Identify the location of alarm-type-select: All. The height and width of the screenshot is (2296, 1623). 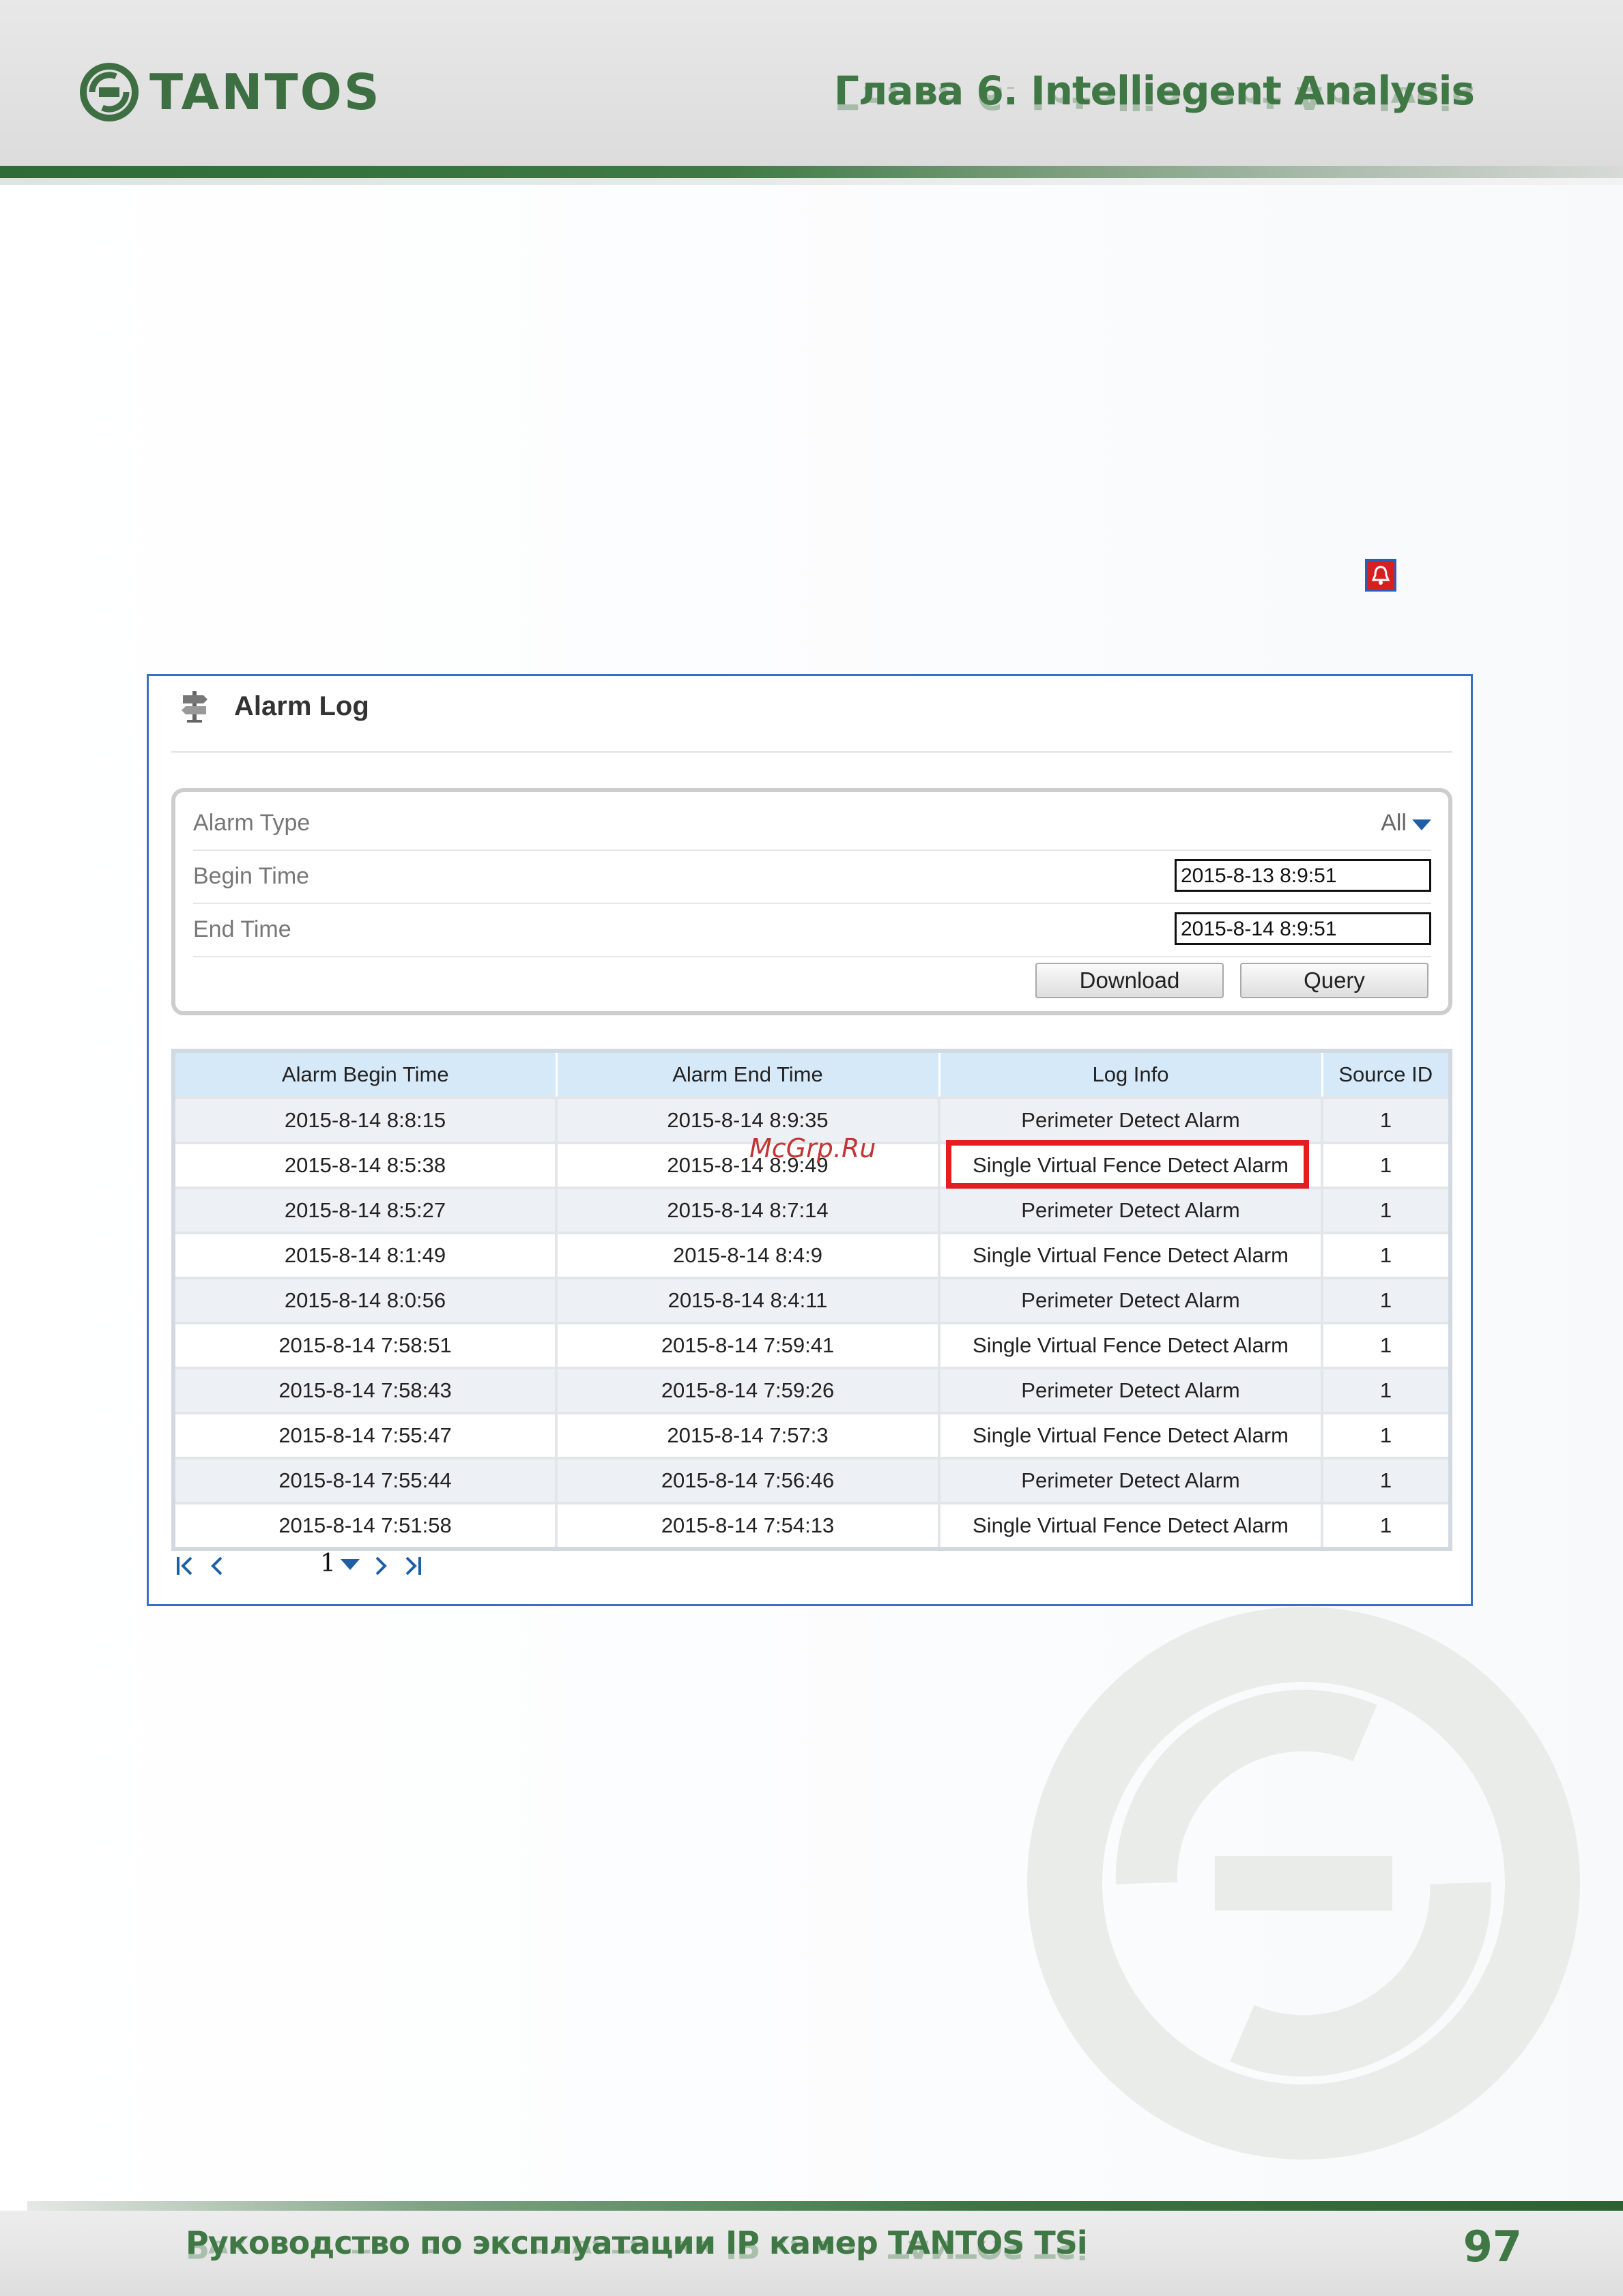
(1390, 821).